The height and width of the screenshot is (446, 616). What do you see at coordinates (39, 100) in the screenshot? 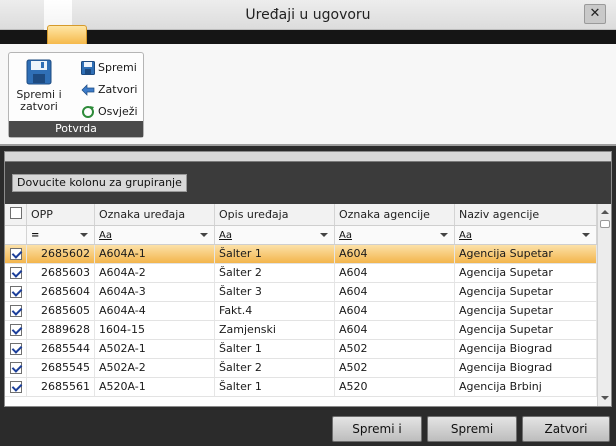
I see `save-close-label: Spremi i zatvori` at bounding box center [39, 100].